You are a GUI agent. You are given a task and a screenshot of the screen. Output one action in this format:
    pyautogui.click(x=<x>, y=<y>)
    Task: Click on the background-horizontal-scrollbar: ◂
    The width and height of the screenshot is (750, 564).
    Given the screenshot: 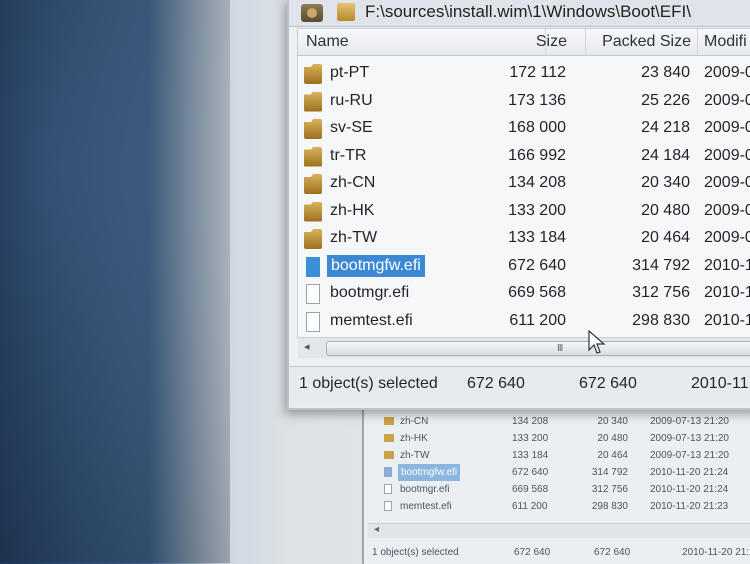 What is the action you would take?
    pyautogui.click(x=559, y=530)
    